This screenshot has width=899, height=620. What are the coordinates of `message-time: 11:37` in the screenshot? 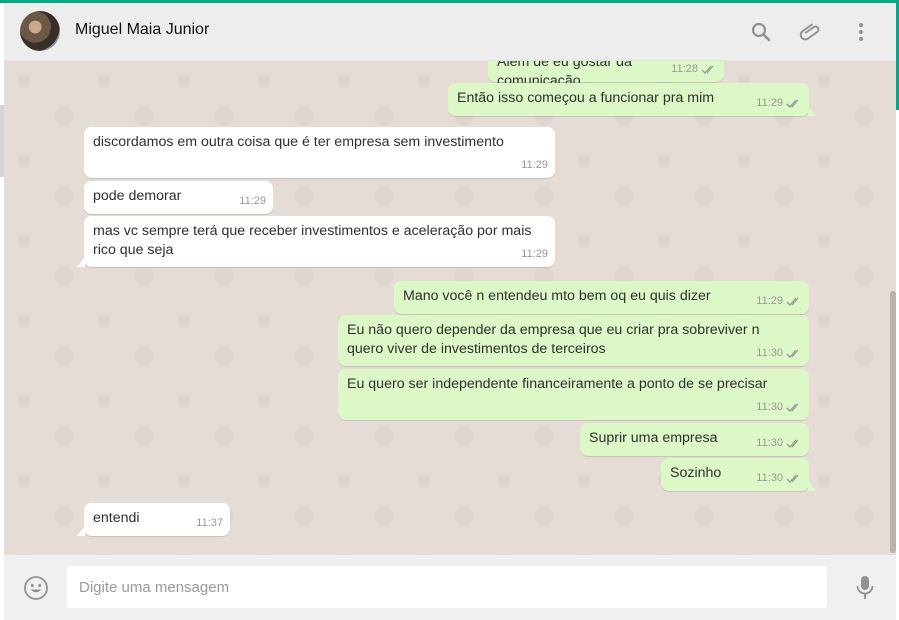 It's located at (209, 523).